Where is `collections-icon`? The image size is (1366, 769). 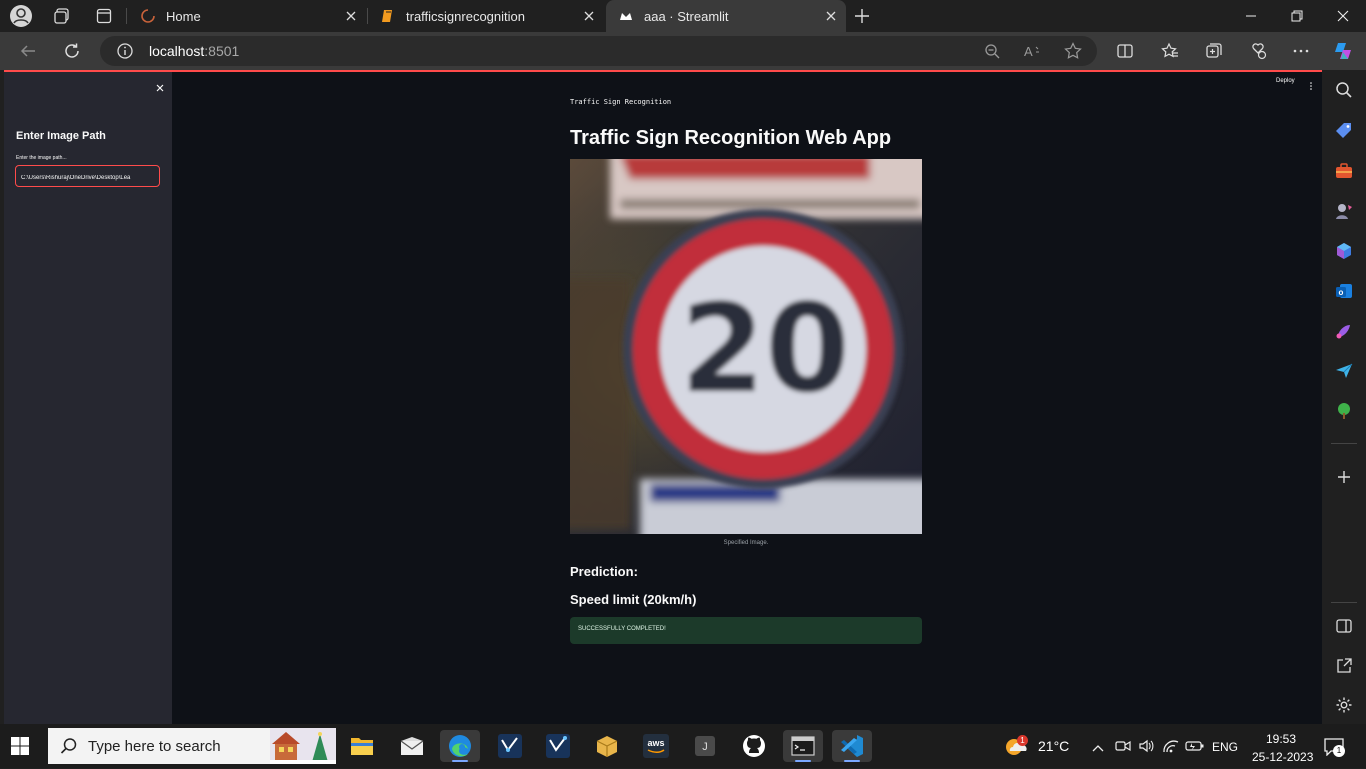
collections-icon is located at coordinates (1214, 51).